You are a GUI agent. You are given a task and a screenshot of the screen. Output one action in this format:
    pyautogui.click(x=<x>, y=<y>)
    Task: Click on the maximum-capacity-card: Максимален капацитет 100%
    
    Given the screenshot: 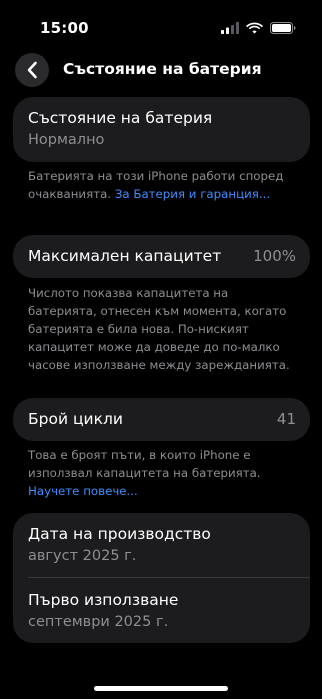 What is the action you would take?
    pyautogui.click(x=161, y=256)
    